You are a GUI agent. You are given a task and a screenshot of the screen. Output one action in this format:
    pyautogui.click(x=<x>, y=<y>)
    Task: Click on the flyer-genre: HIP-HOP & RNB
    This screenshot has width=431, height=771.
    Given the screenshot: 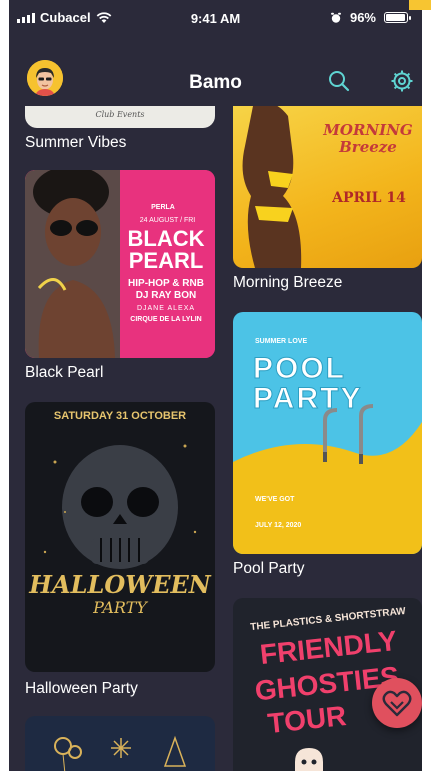 What is the action you would take?
    pyautogui.click(x=166, y=283)
    